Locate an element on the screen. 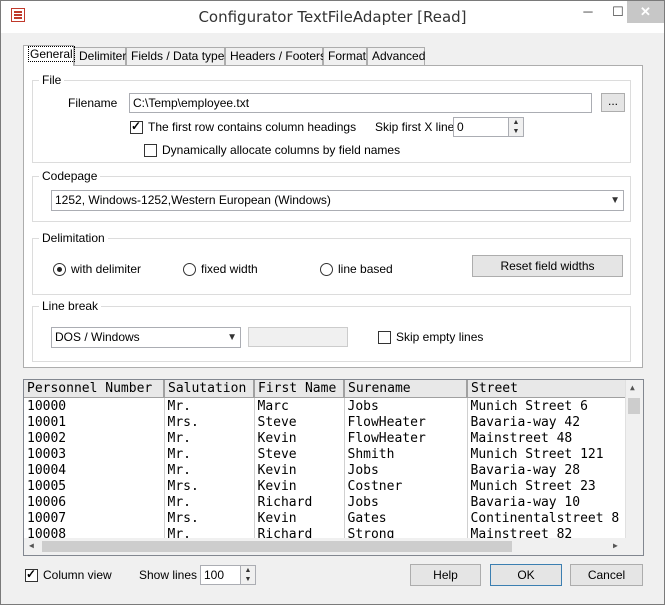 The image size is (665, 605). skip-empty-lines-label: Skip empty lines is located at coordinates (440, 337).